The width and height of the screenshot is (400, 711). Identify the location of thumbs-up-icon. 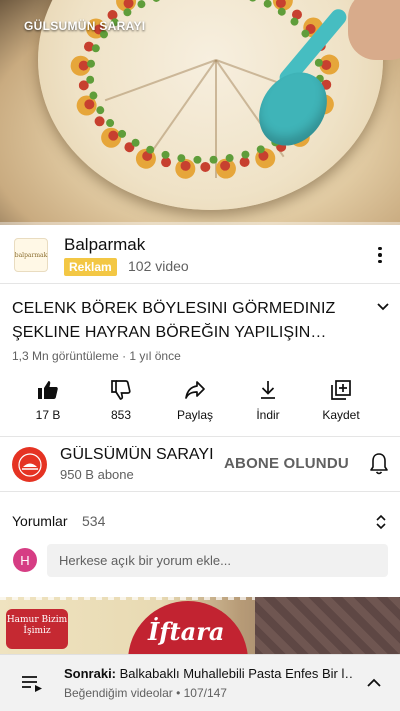
(48, 390).